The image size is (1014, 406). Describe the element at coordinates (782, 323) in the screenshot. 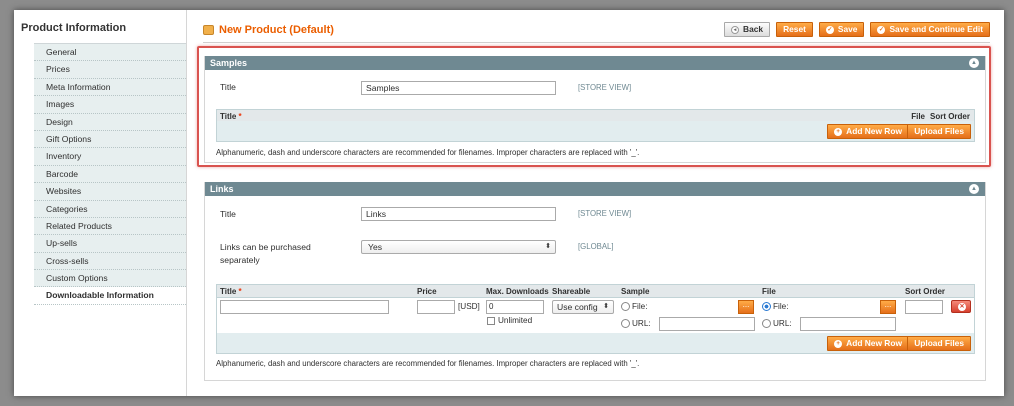

I see `file-url-label: URL:` at that location.